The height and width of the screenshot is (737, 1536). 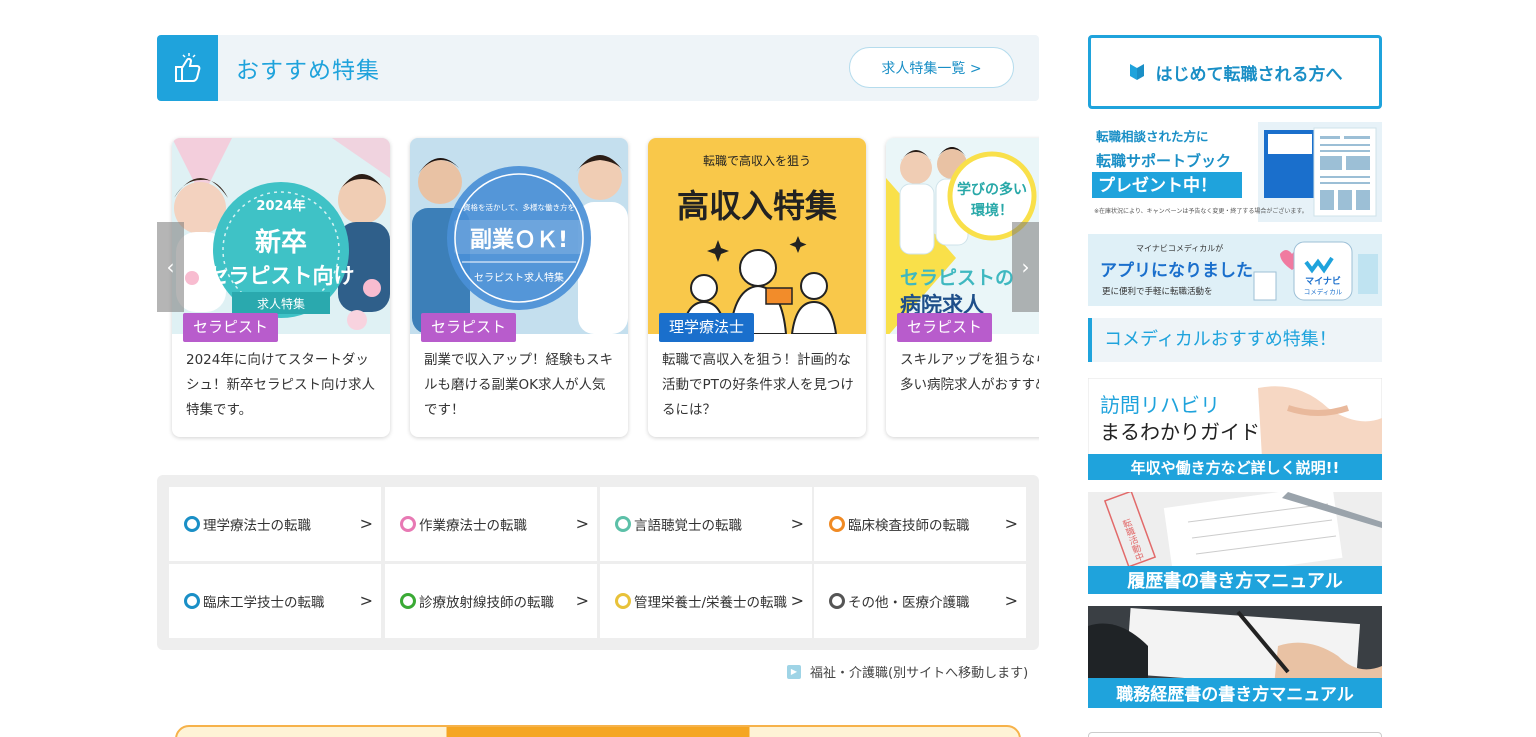 I want to click on card2-image-sub: セラピスト求人特集, so click(x=519, y=277).